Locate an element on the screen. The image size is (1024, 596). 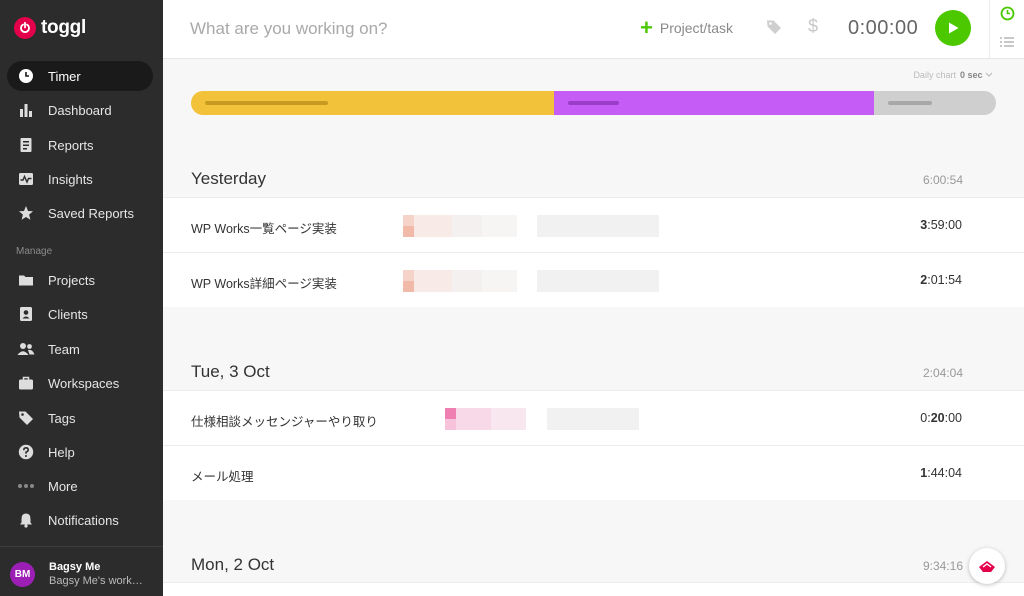
sidebar-divider is located at coordinates (81, 546).